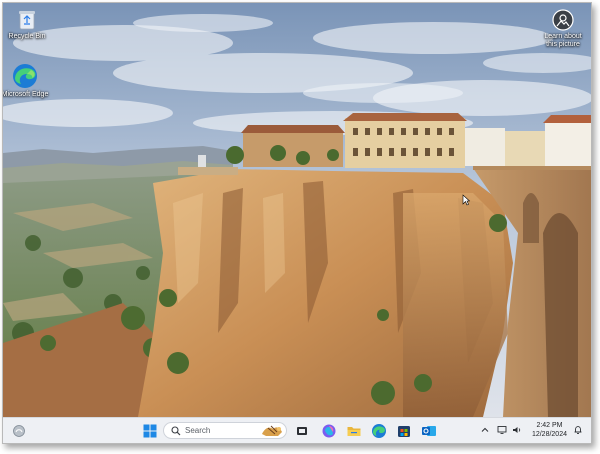 This screenshot has height=454, width=600. I want to click on search-highlight-icon, so click(272, 430).